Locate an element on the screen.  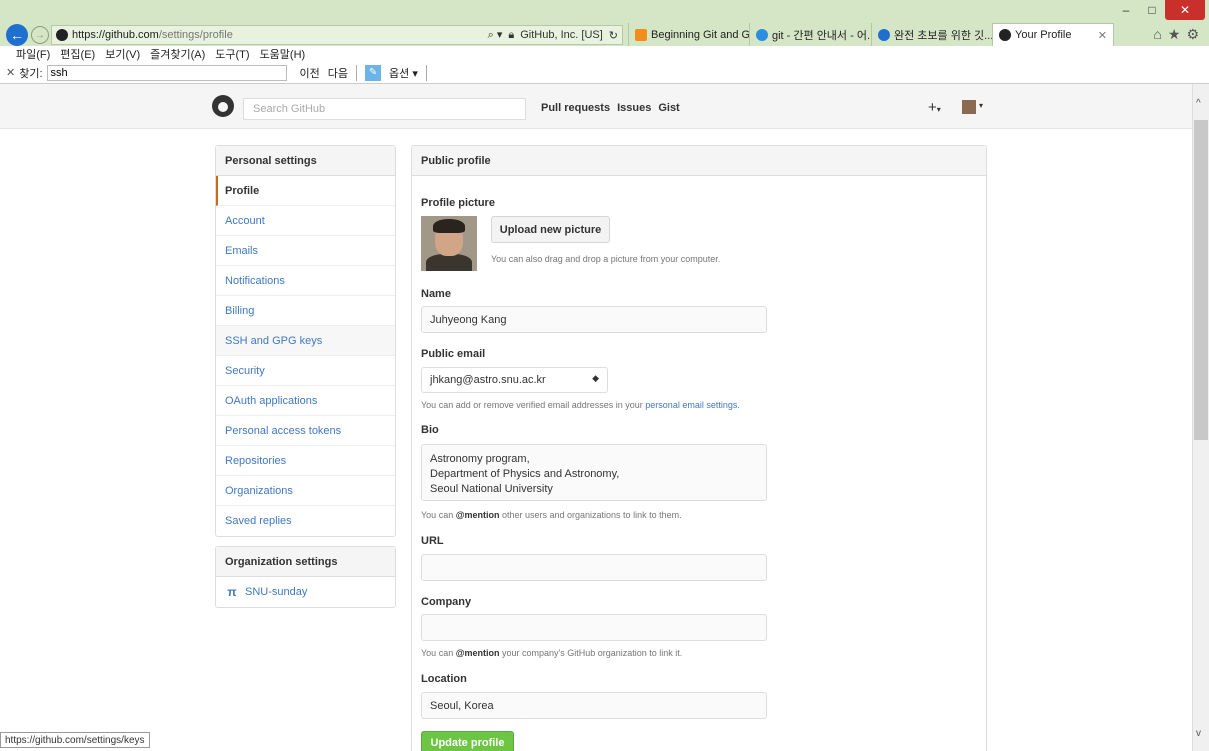
bio-line: Department of Physics and Astronomy, is located at coordinates (525, 474).